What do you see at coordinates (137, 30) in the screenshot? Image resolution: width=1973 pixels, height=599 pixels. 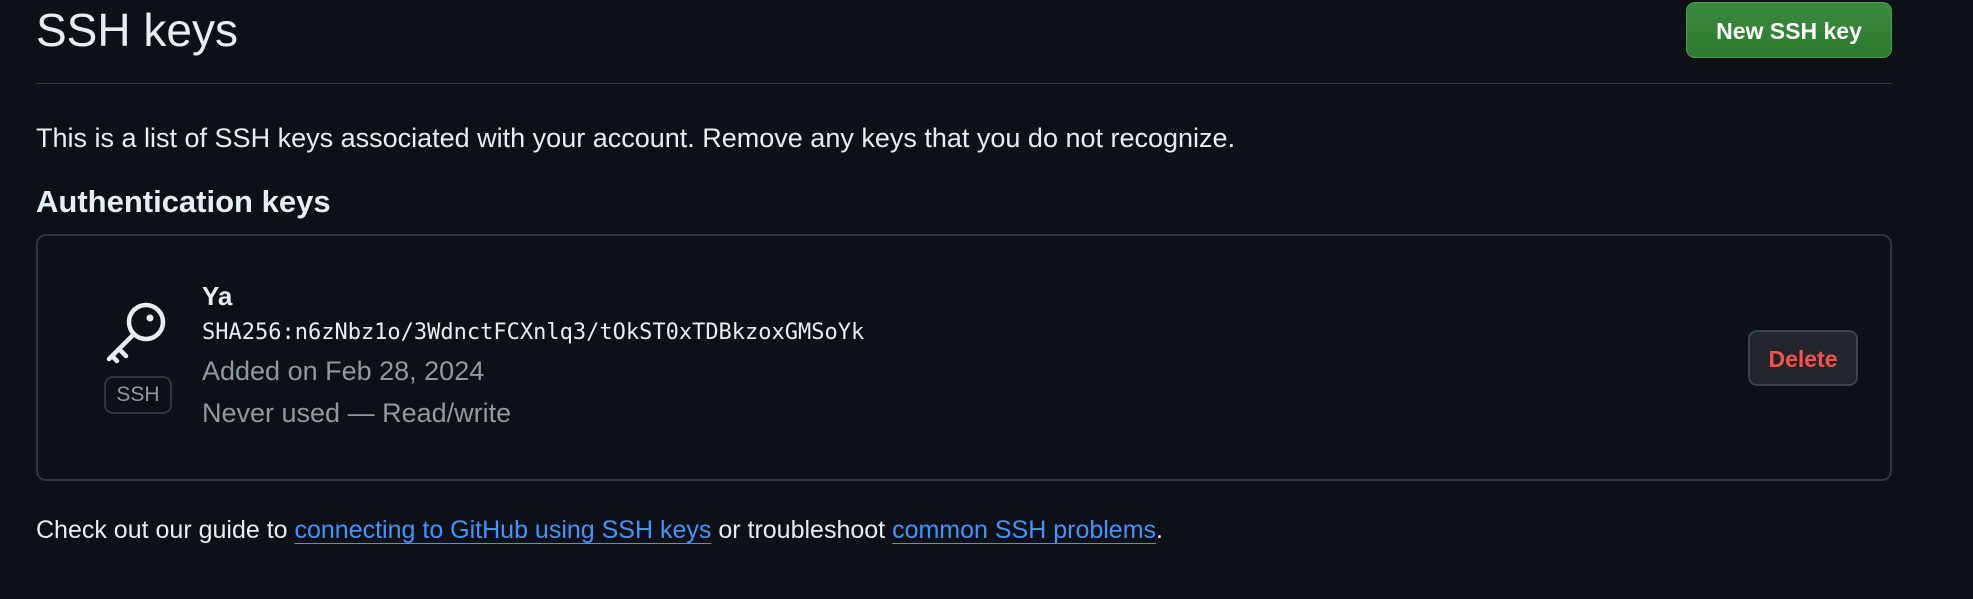 I see `page-title: SSH keys` at bounding box center [137, 30].